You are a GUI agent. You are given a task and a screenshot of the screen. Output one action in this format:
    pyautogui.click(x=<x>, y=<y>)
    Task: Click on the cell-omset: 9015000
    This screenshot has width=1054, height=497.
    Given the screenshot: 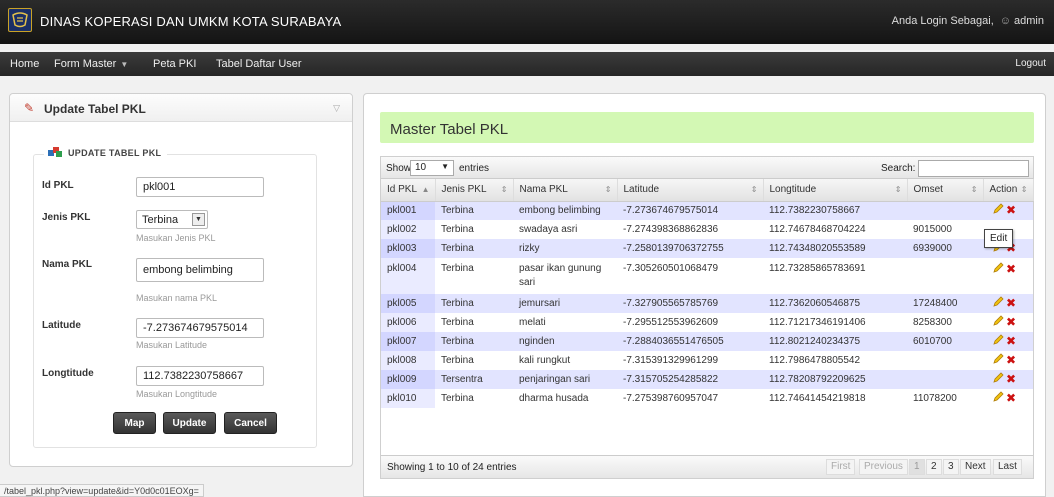 What is the action you would take?
    pyautogui.click(x=945, y=229)
    